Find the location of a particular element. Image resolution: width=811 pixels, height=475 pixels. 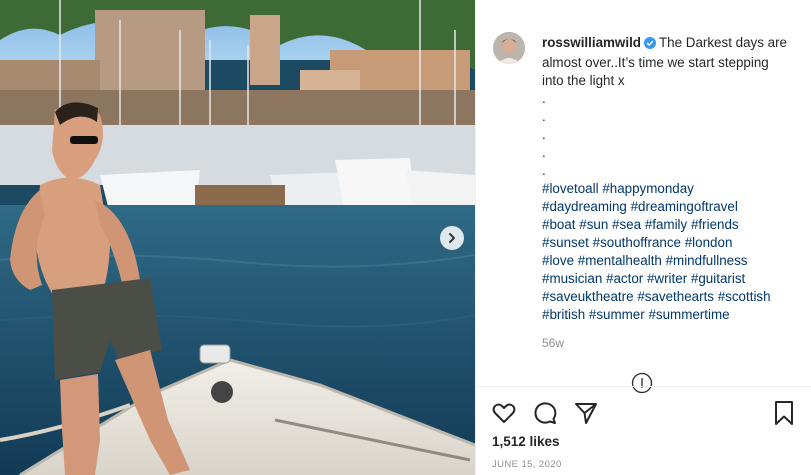

hashtag-link: #happymonday is located at coordinates (648, 188).